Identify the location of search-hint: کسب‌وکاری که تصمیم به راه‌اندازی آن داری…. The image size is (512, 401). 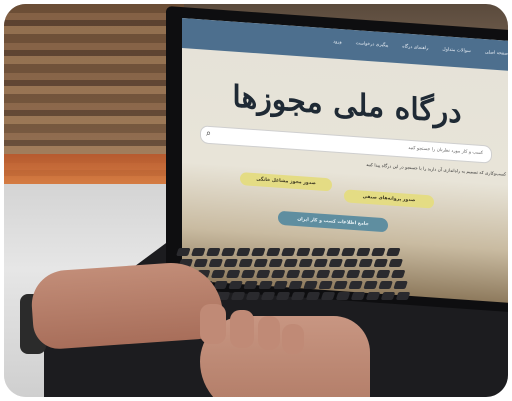
(436, 170).